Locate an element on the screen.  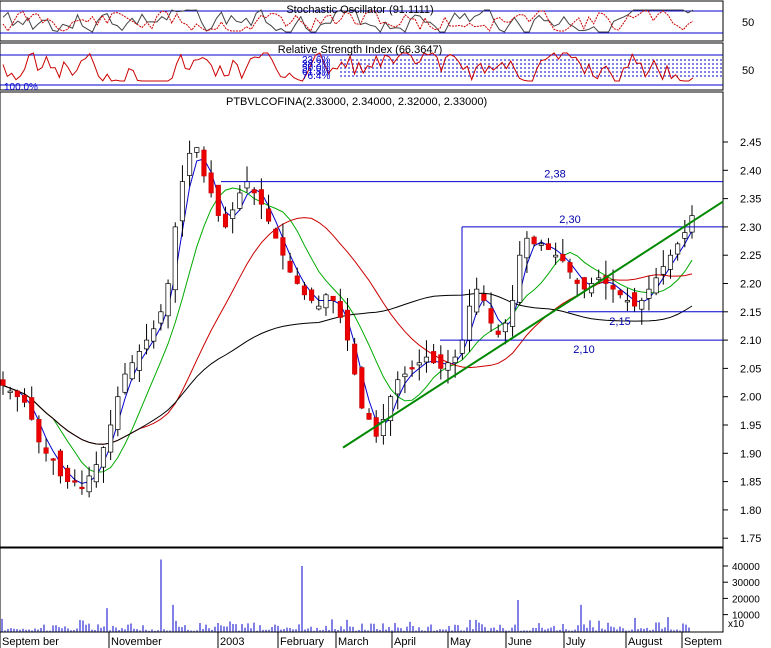
x-tick-label: February is located at coordinates (302, 642).